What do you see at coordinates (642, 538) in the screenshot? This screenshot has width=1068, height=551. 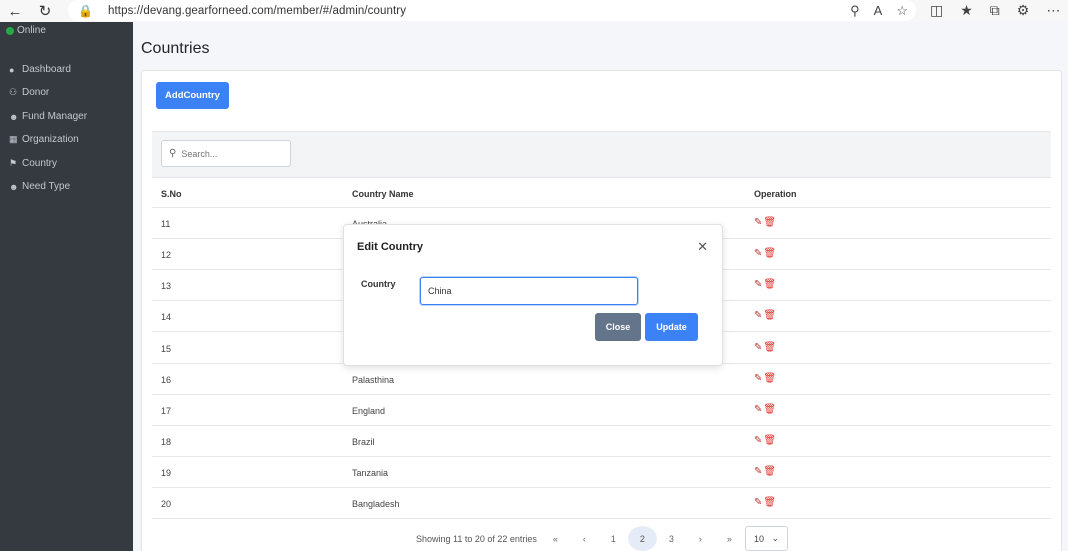 I see `page-2-button: 2` at bounding box center [642, 538].